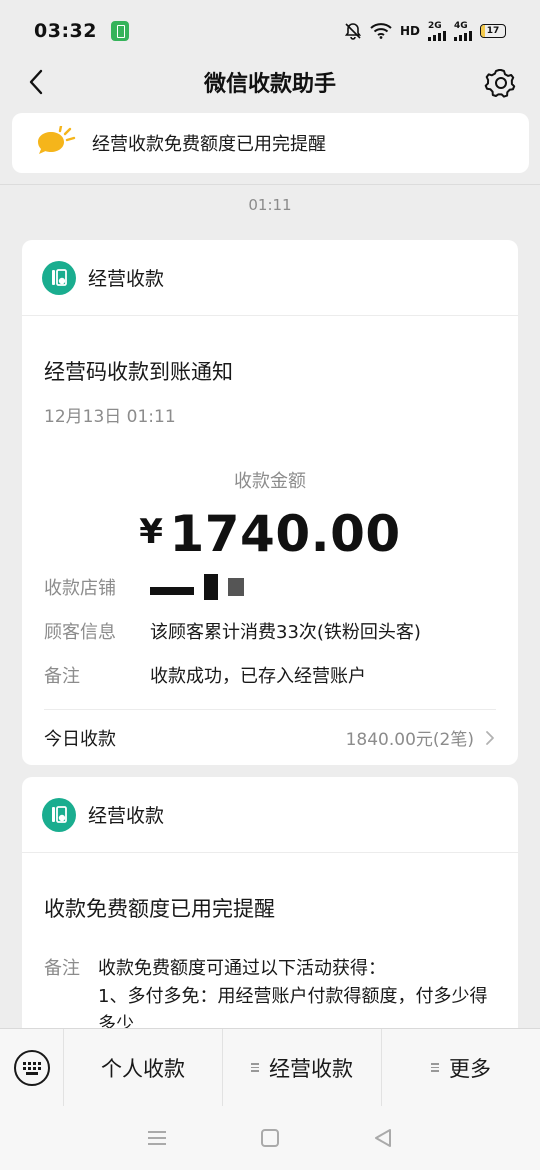 The width and height of the screenshot is (540, 1170). I want to click on hd-label: HD, so click(409, 31).